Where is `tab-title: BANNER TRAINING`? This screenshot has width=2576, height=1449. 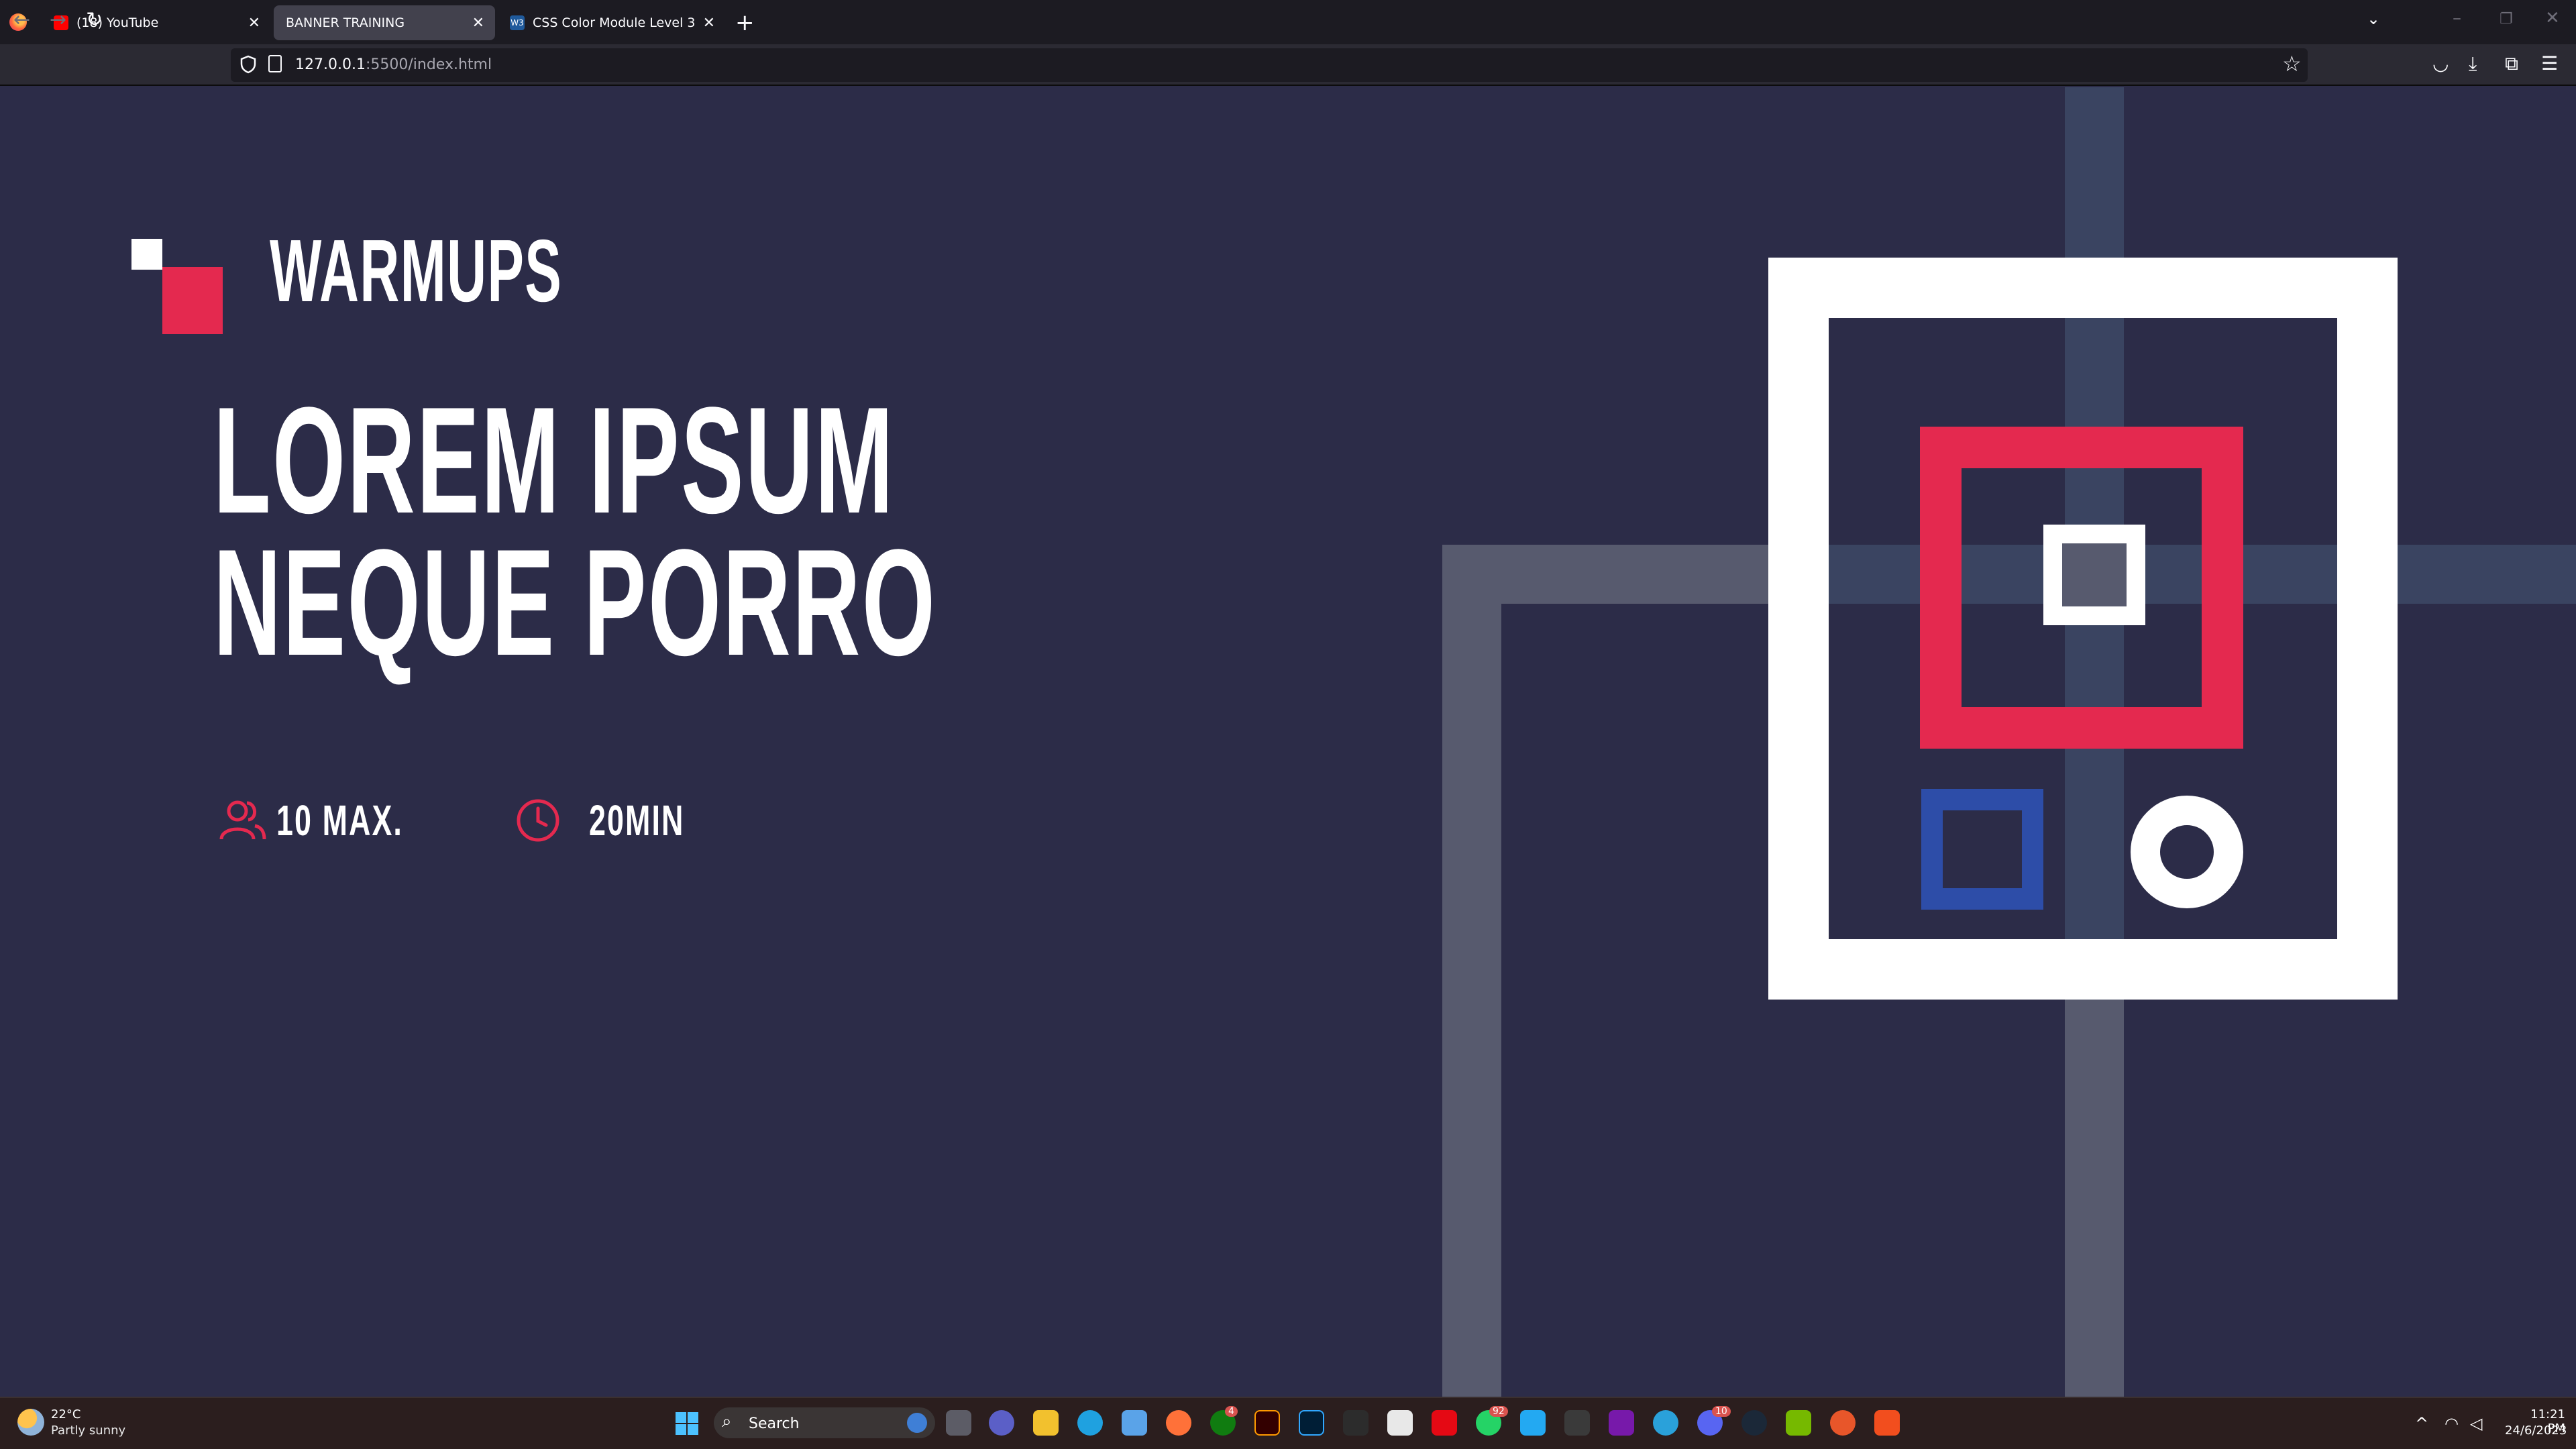
tab-title: BANNER TRAINING is located at coordinates (345, 22).